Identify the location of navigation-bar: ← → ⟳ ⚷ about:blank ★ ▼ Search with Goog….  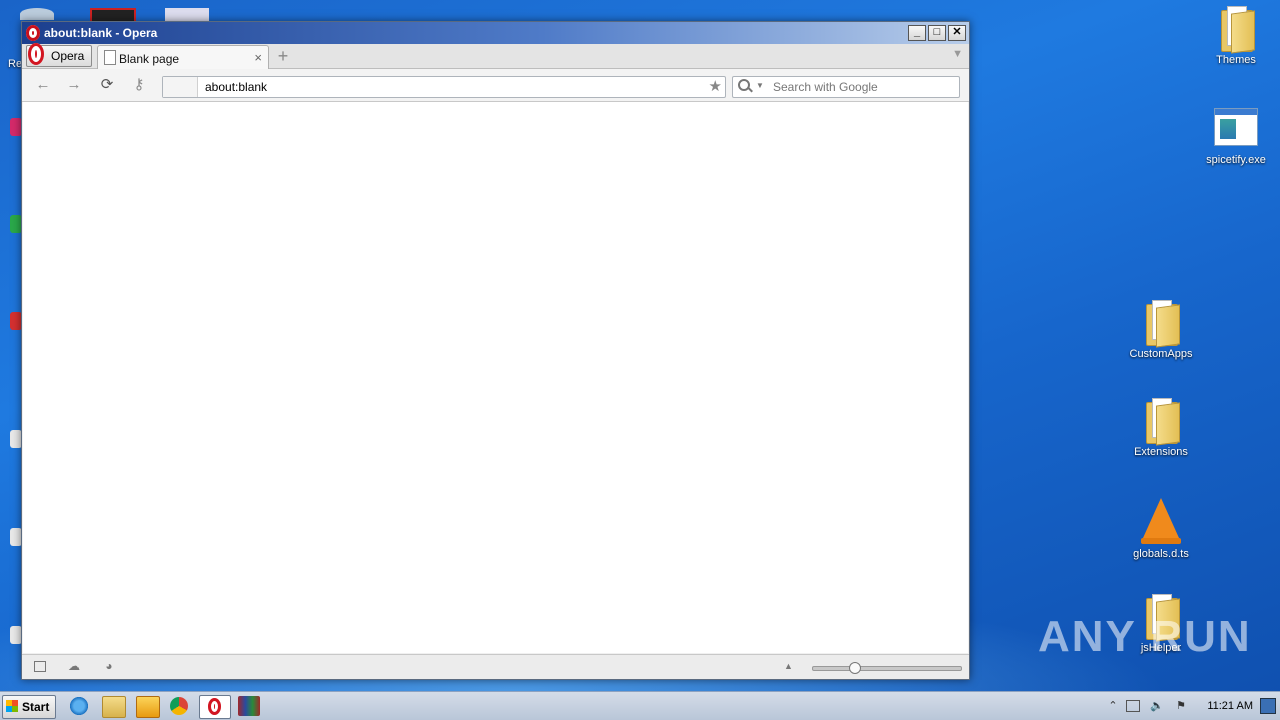
(495, 85).